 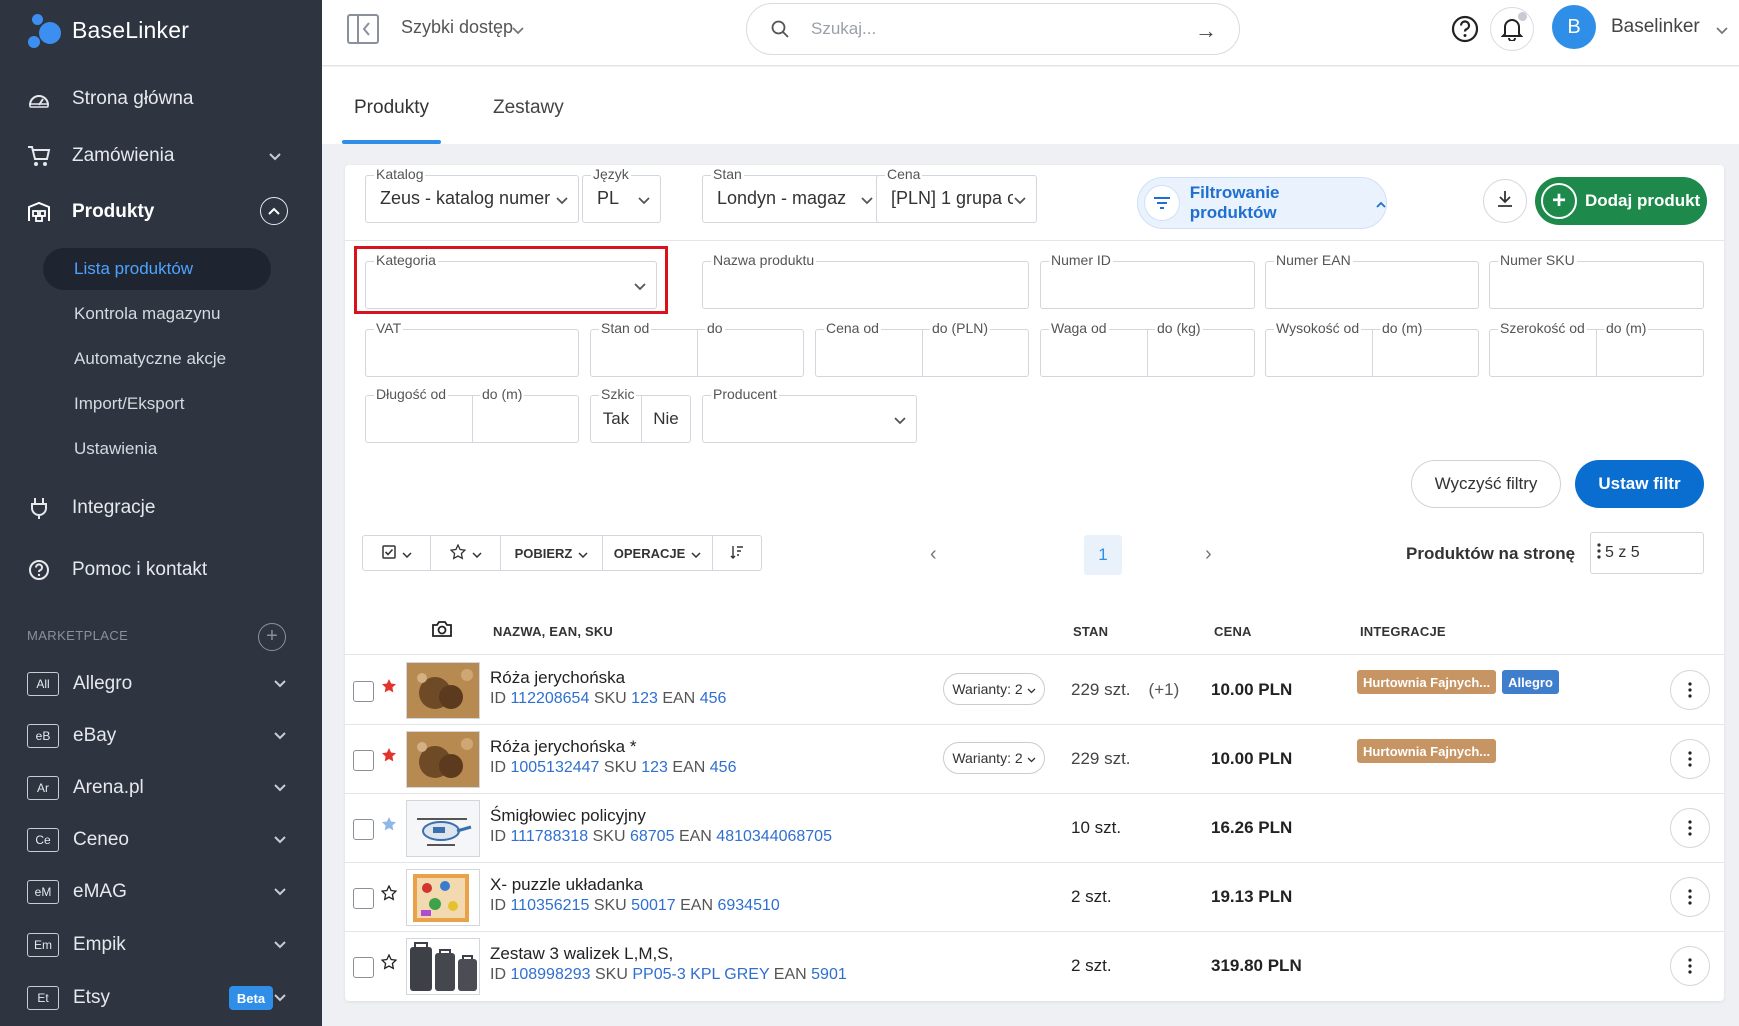 What do you see at coordinates (700, 974) in the screenshot?
I see `product-sku-link: PP05-3 KPL GREY` at bounding box center [700, 974].